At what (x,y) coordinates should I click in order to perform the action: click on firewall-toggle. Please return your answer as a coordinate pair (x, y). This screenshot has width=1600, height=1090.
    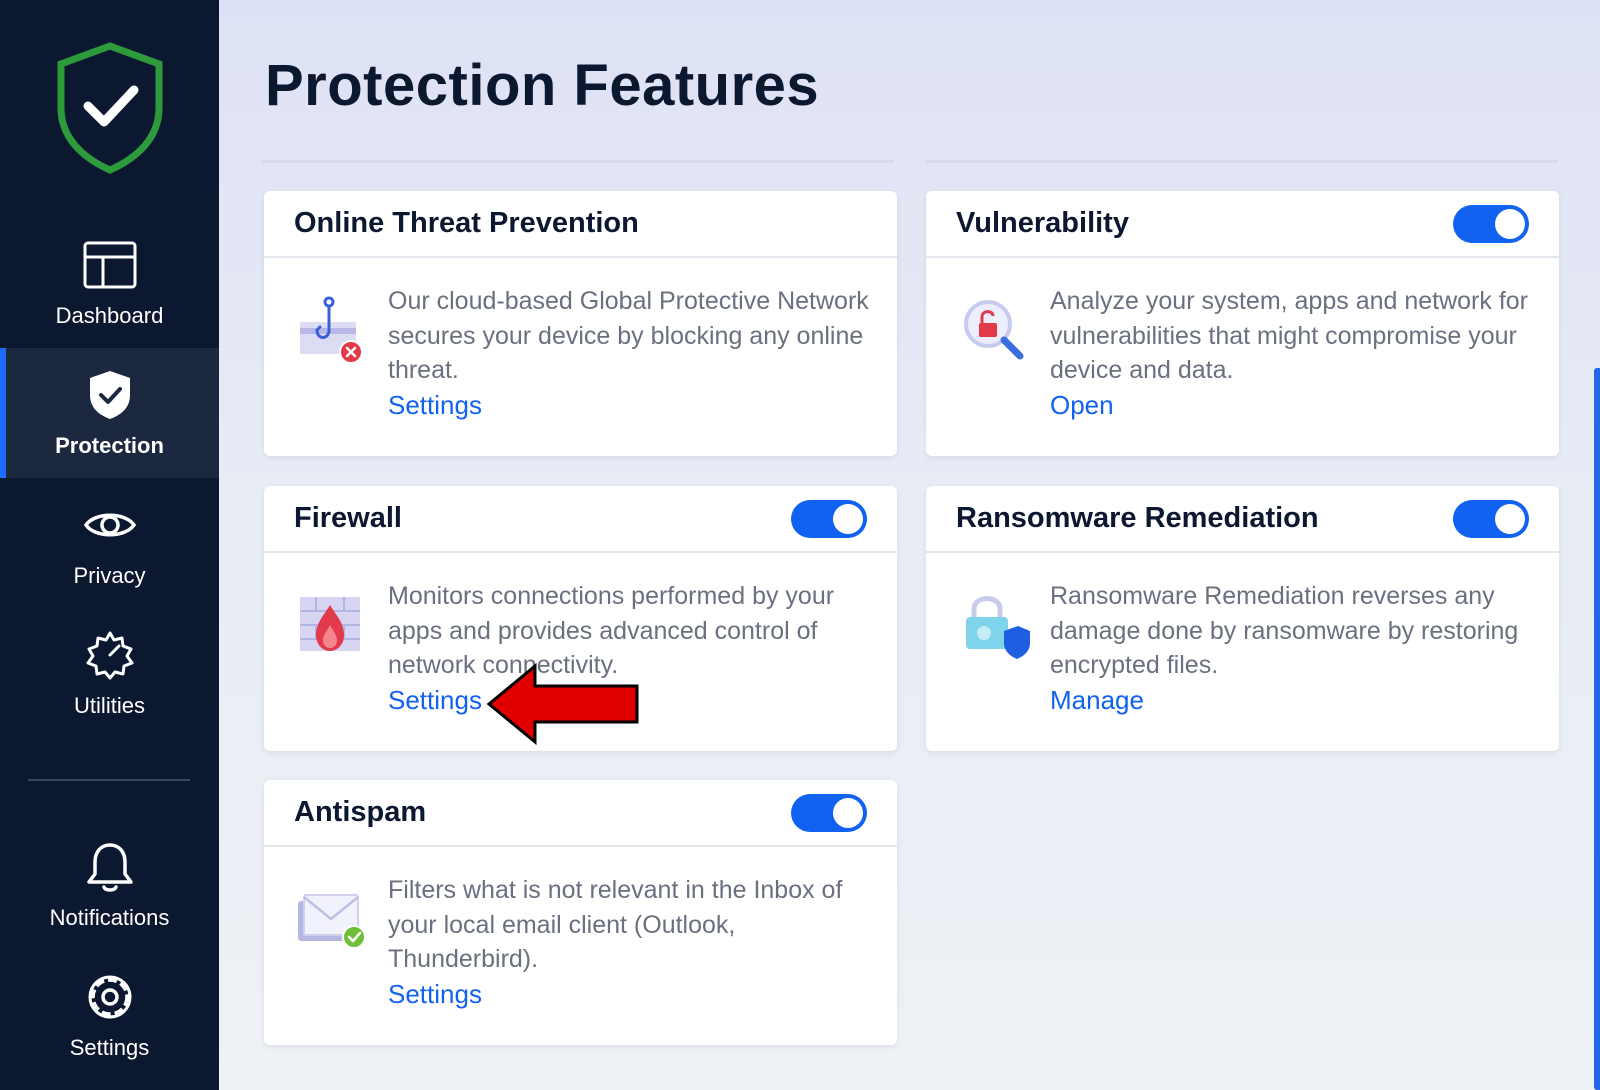
    Looking at the image, I should click on (829, 518).